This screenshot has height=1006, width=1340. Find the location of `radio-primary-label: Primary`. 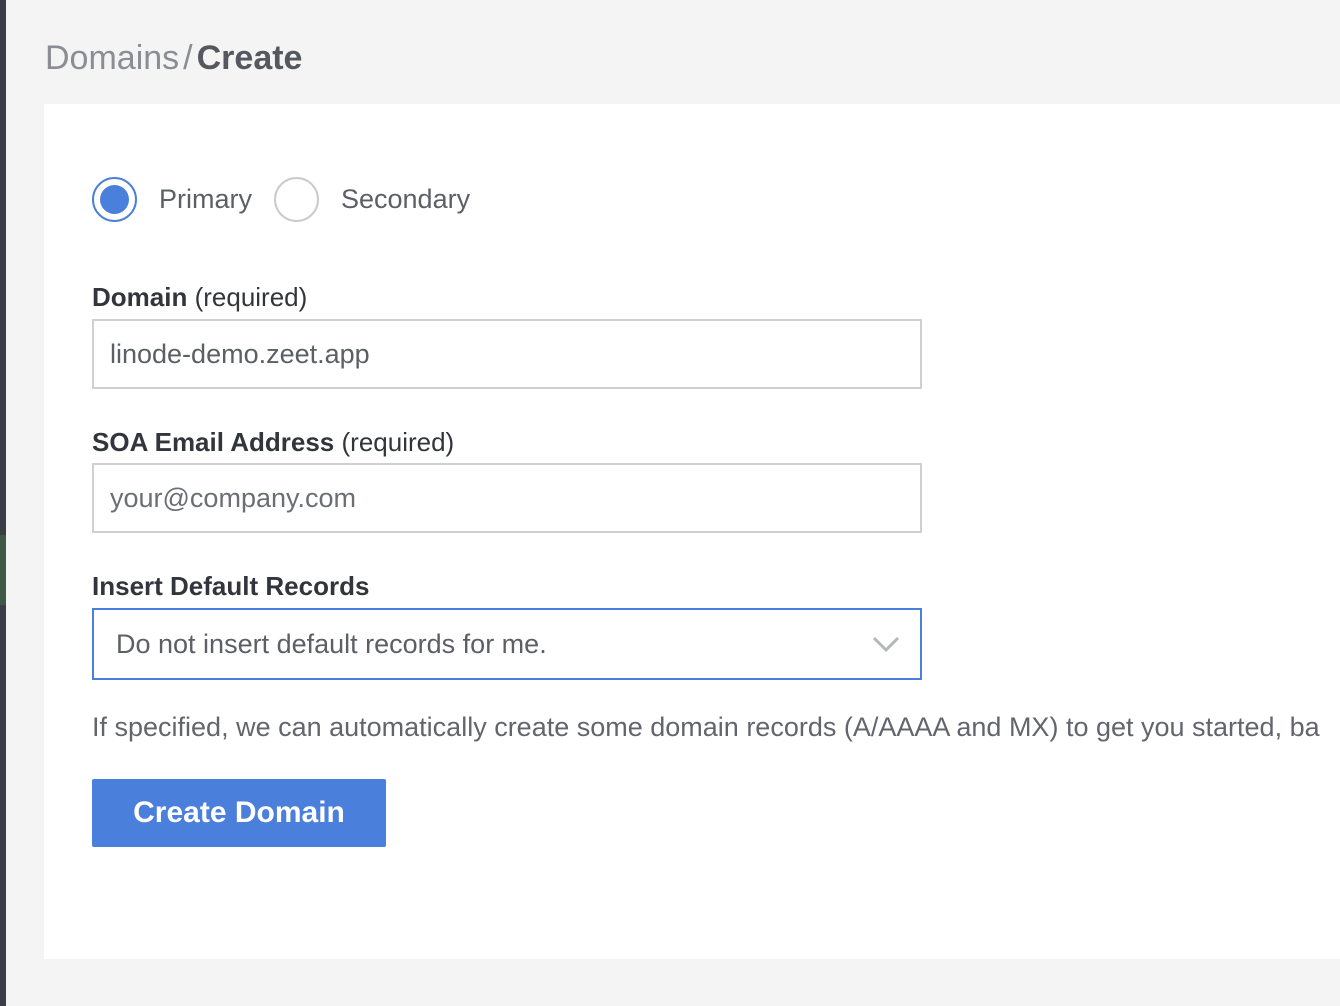

radio-primary-label: Primary is located at coordinates (205, 199).